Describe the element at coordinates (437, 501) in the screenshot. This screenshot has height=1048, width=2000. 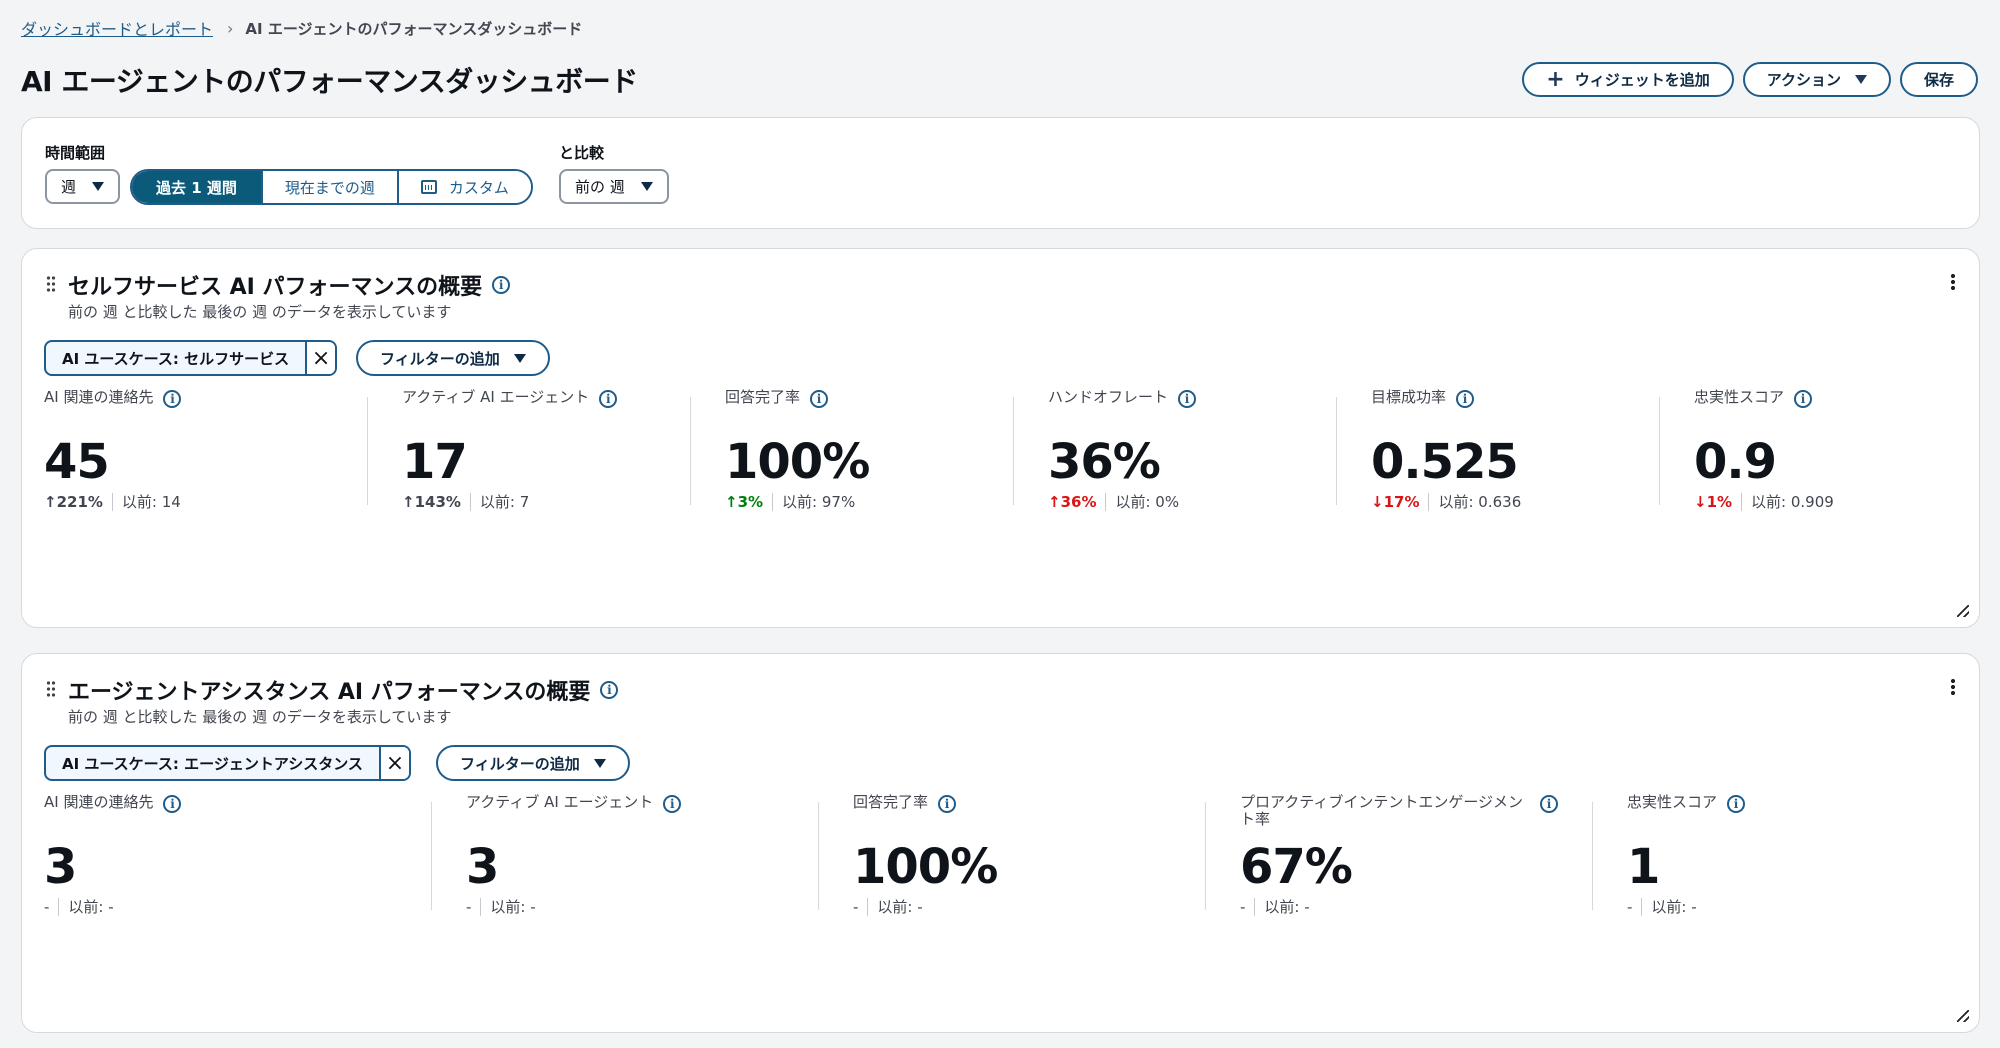
I see `metric-delta-value: 143%` at that location.